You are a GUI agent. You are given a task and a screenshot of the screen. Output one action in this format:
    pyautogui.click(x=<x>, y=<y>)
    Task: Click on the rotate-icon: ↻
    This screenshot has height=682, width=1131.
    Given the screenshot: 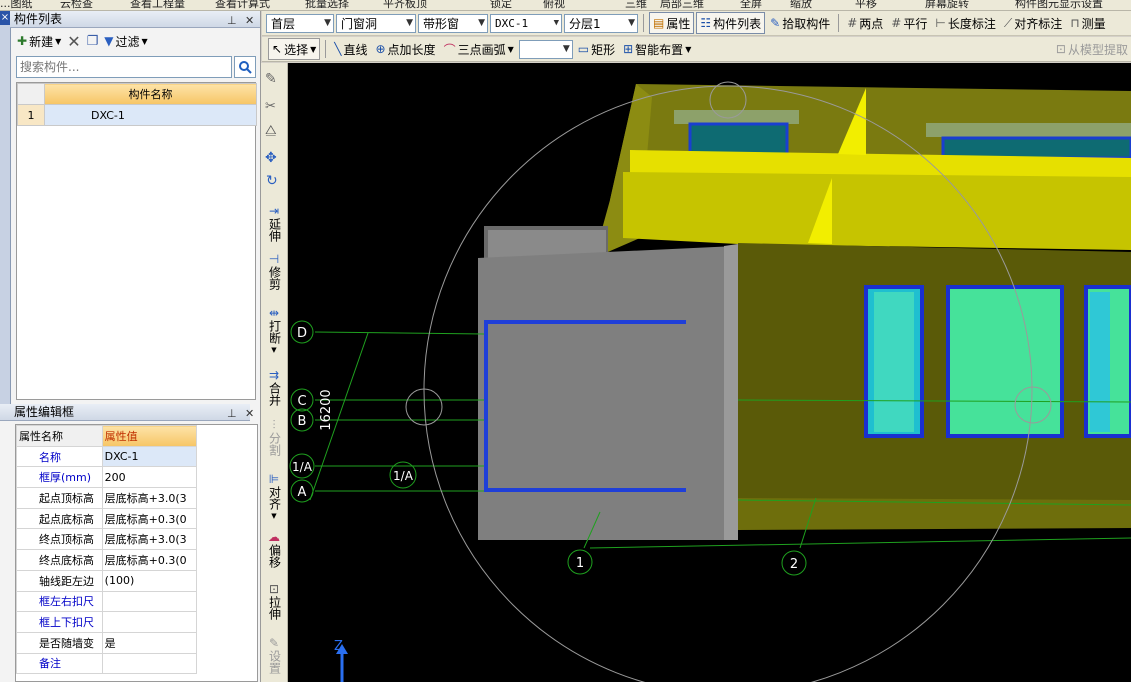 What is the action you would take?
    pyautogui.click(x=272, y=181)
    